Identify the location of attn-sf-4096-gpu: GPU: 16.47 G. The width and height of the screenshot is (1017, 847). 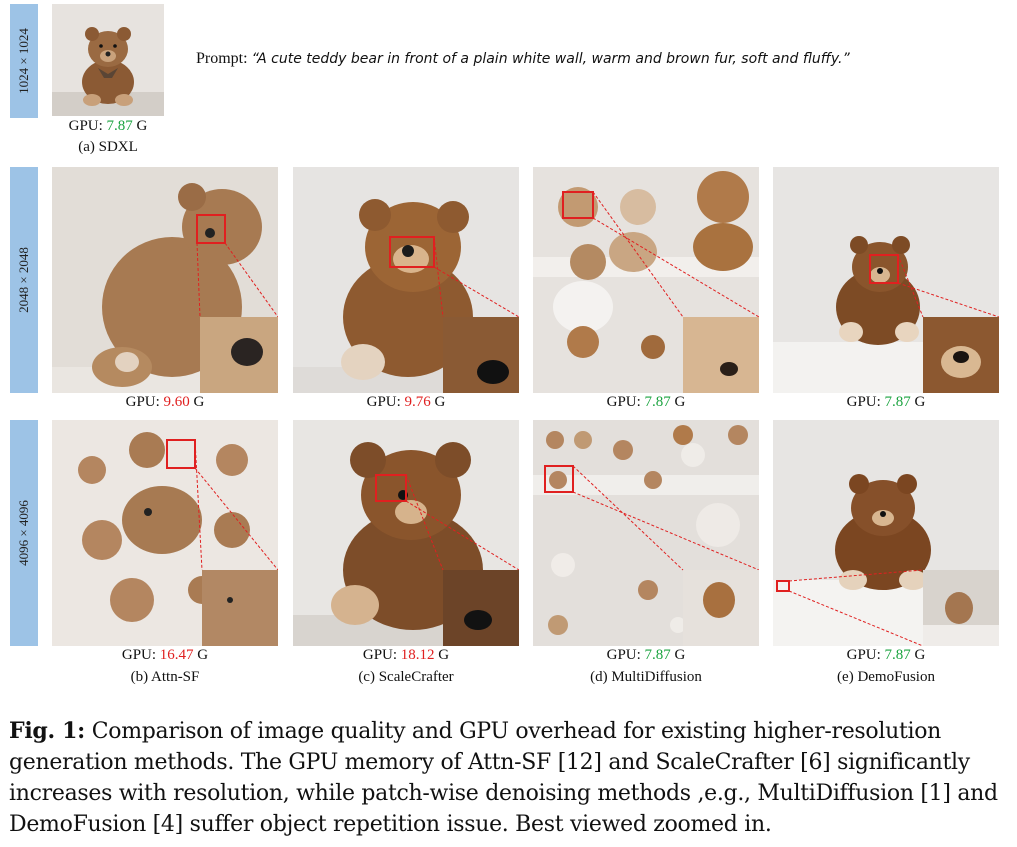
(165, 655).